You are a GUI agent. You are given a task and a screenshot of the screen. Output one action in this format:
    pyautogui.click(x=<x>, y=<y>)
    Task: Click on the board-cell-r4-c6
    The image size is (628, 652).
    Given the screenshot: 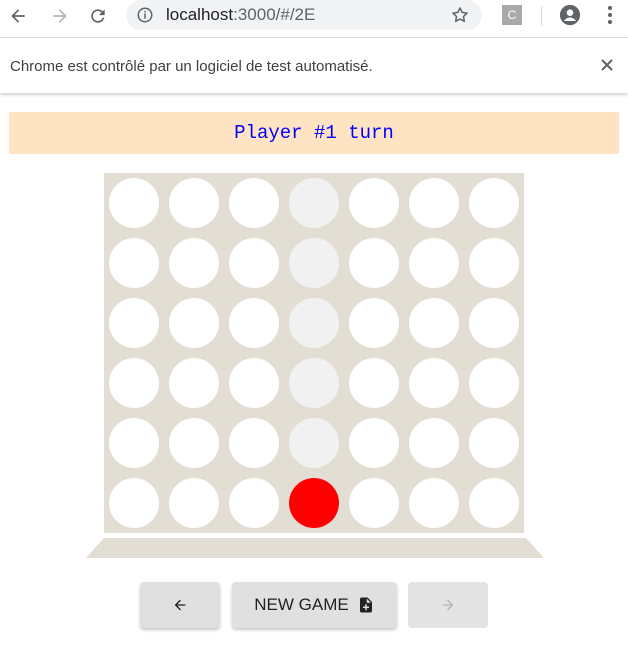 What is the action you would take?
    pyautogui.click(x=434, y=383)
    